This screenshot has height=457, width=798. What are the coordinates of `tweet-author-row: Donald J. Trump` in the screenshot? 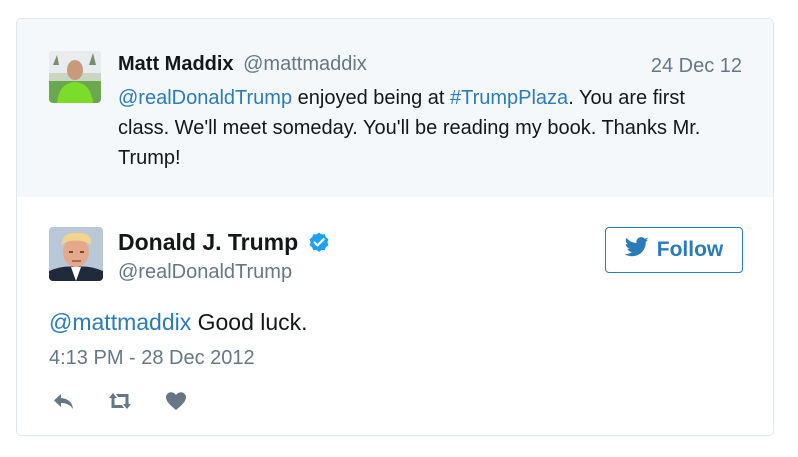 It's located at (224, 242).